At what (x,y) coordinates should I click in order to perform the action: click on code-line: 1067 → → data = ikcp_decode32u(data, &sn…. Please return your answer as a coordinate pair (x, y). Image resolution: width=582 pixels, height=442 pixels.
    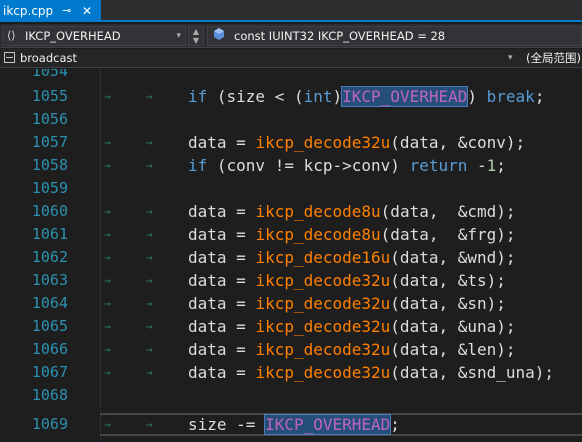
    Looking at the image, I should click on (291, 372).